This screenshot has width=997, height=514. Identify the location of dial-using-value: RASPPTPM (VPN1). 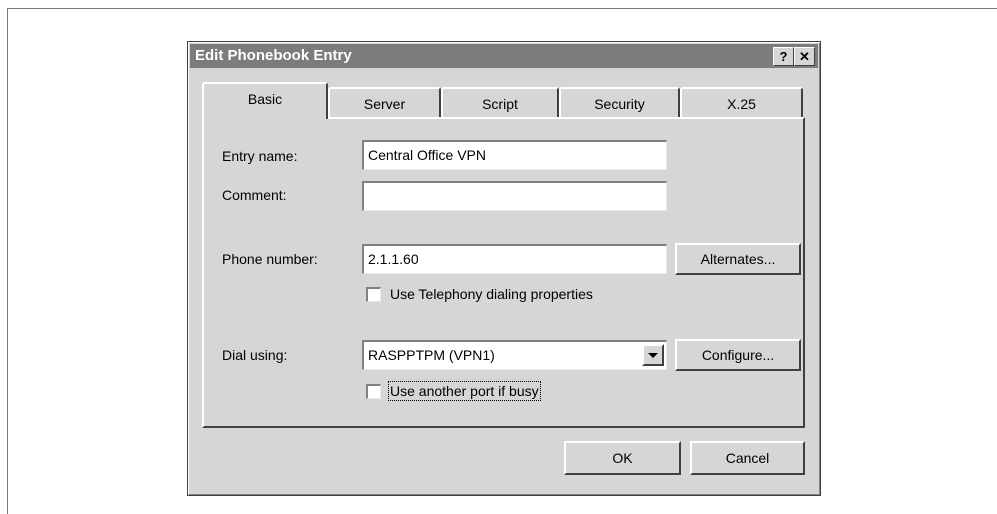
(431, 355).